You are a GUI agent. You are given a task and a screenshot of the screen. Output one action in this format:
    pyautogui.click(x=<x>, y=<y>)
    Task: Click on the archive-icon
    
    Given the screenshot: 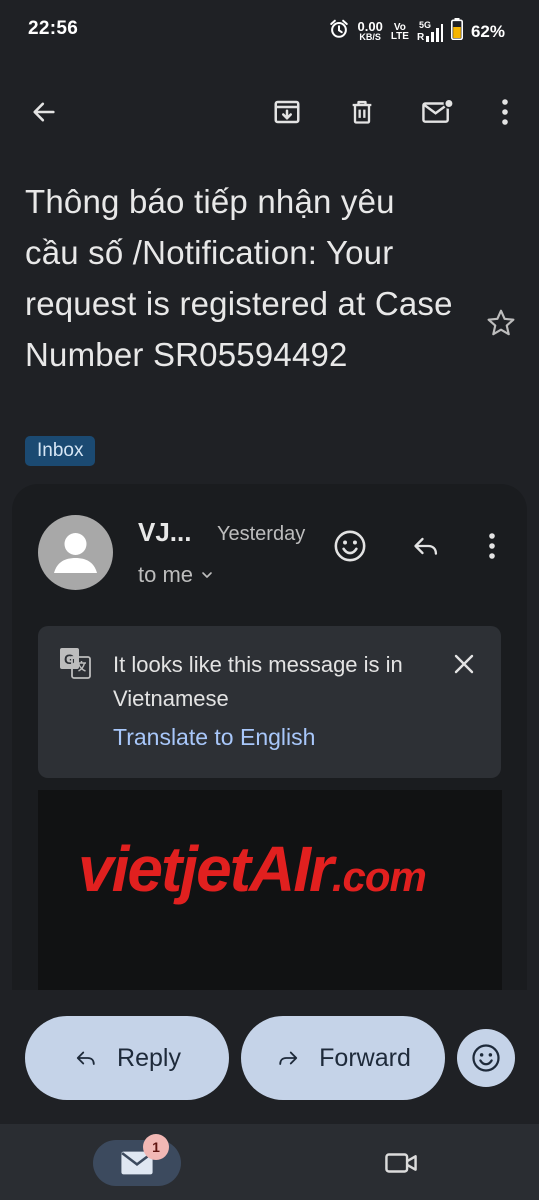 What is the action you would take?
    pyautogui.click(x=287, y=112)
    